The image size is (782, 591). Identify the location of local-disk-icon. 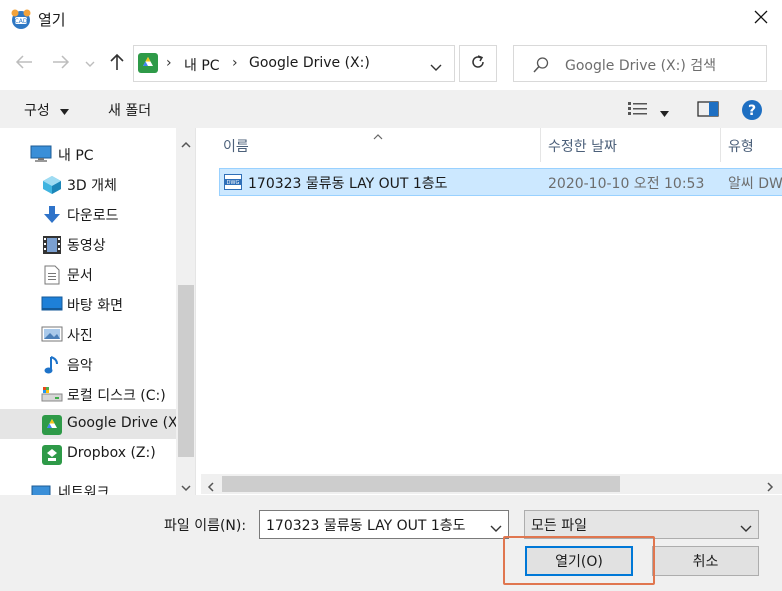
(52, 394).